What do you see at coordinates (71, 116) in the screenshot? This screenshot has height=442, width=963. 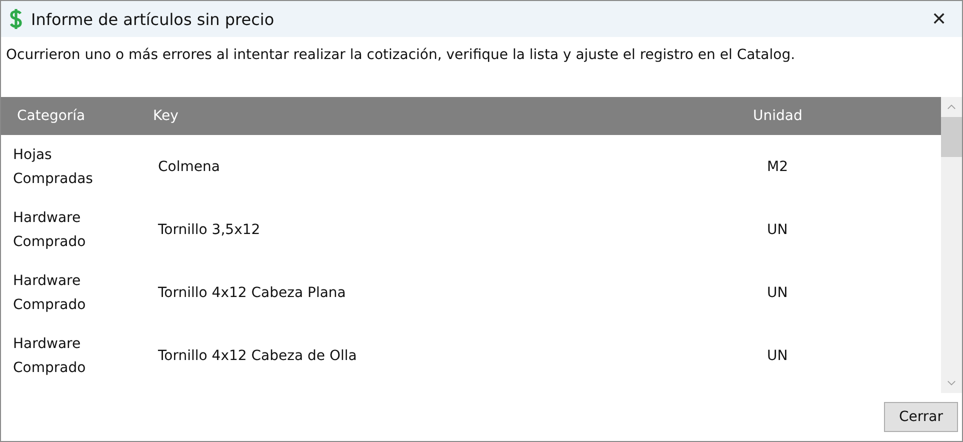 I see `column-header: Categoría` at bounding box center [71, 116].